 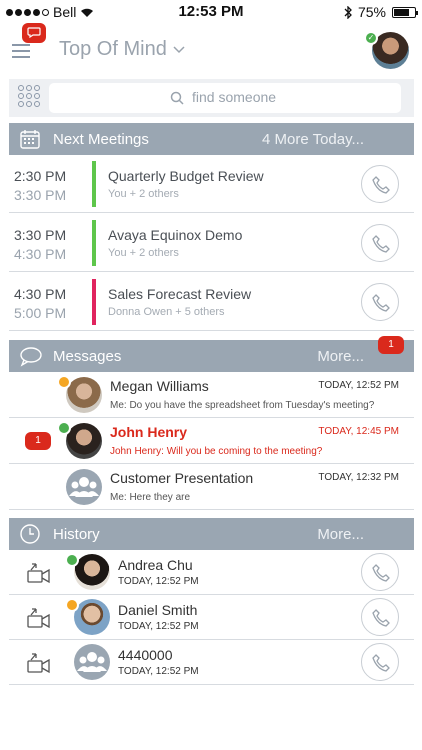 I want to click on history-contact: Andrea Chu, so click(x=155, y=565).